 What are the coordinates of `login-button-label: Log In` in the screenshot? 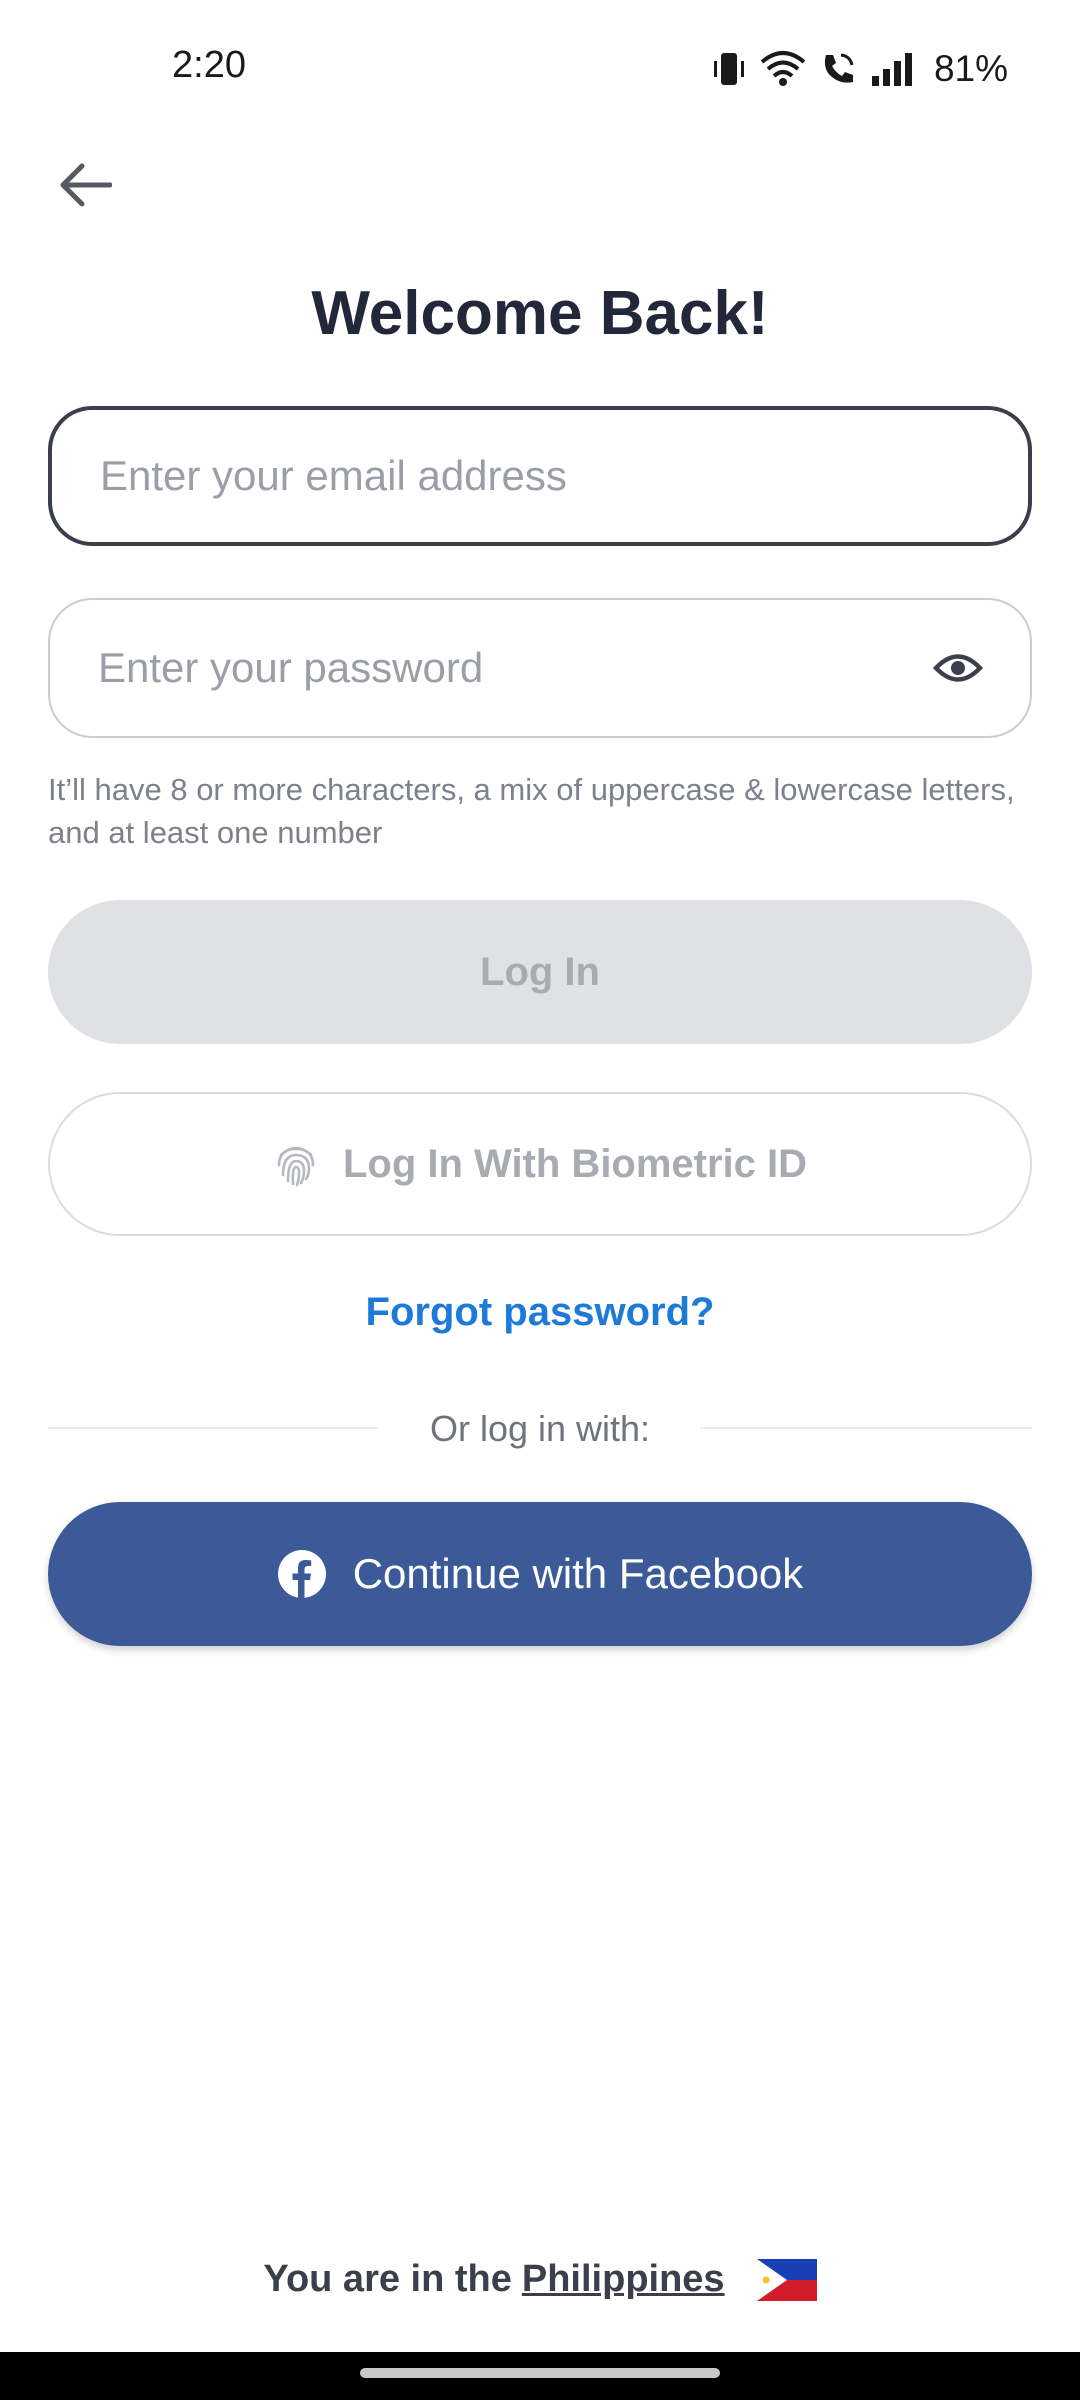 It's located at (540, 971).